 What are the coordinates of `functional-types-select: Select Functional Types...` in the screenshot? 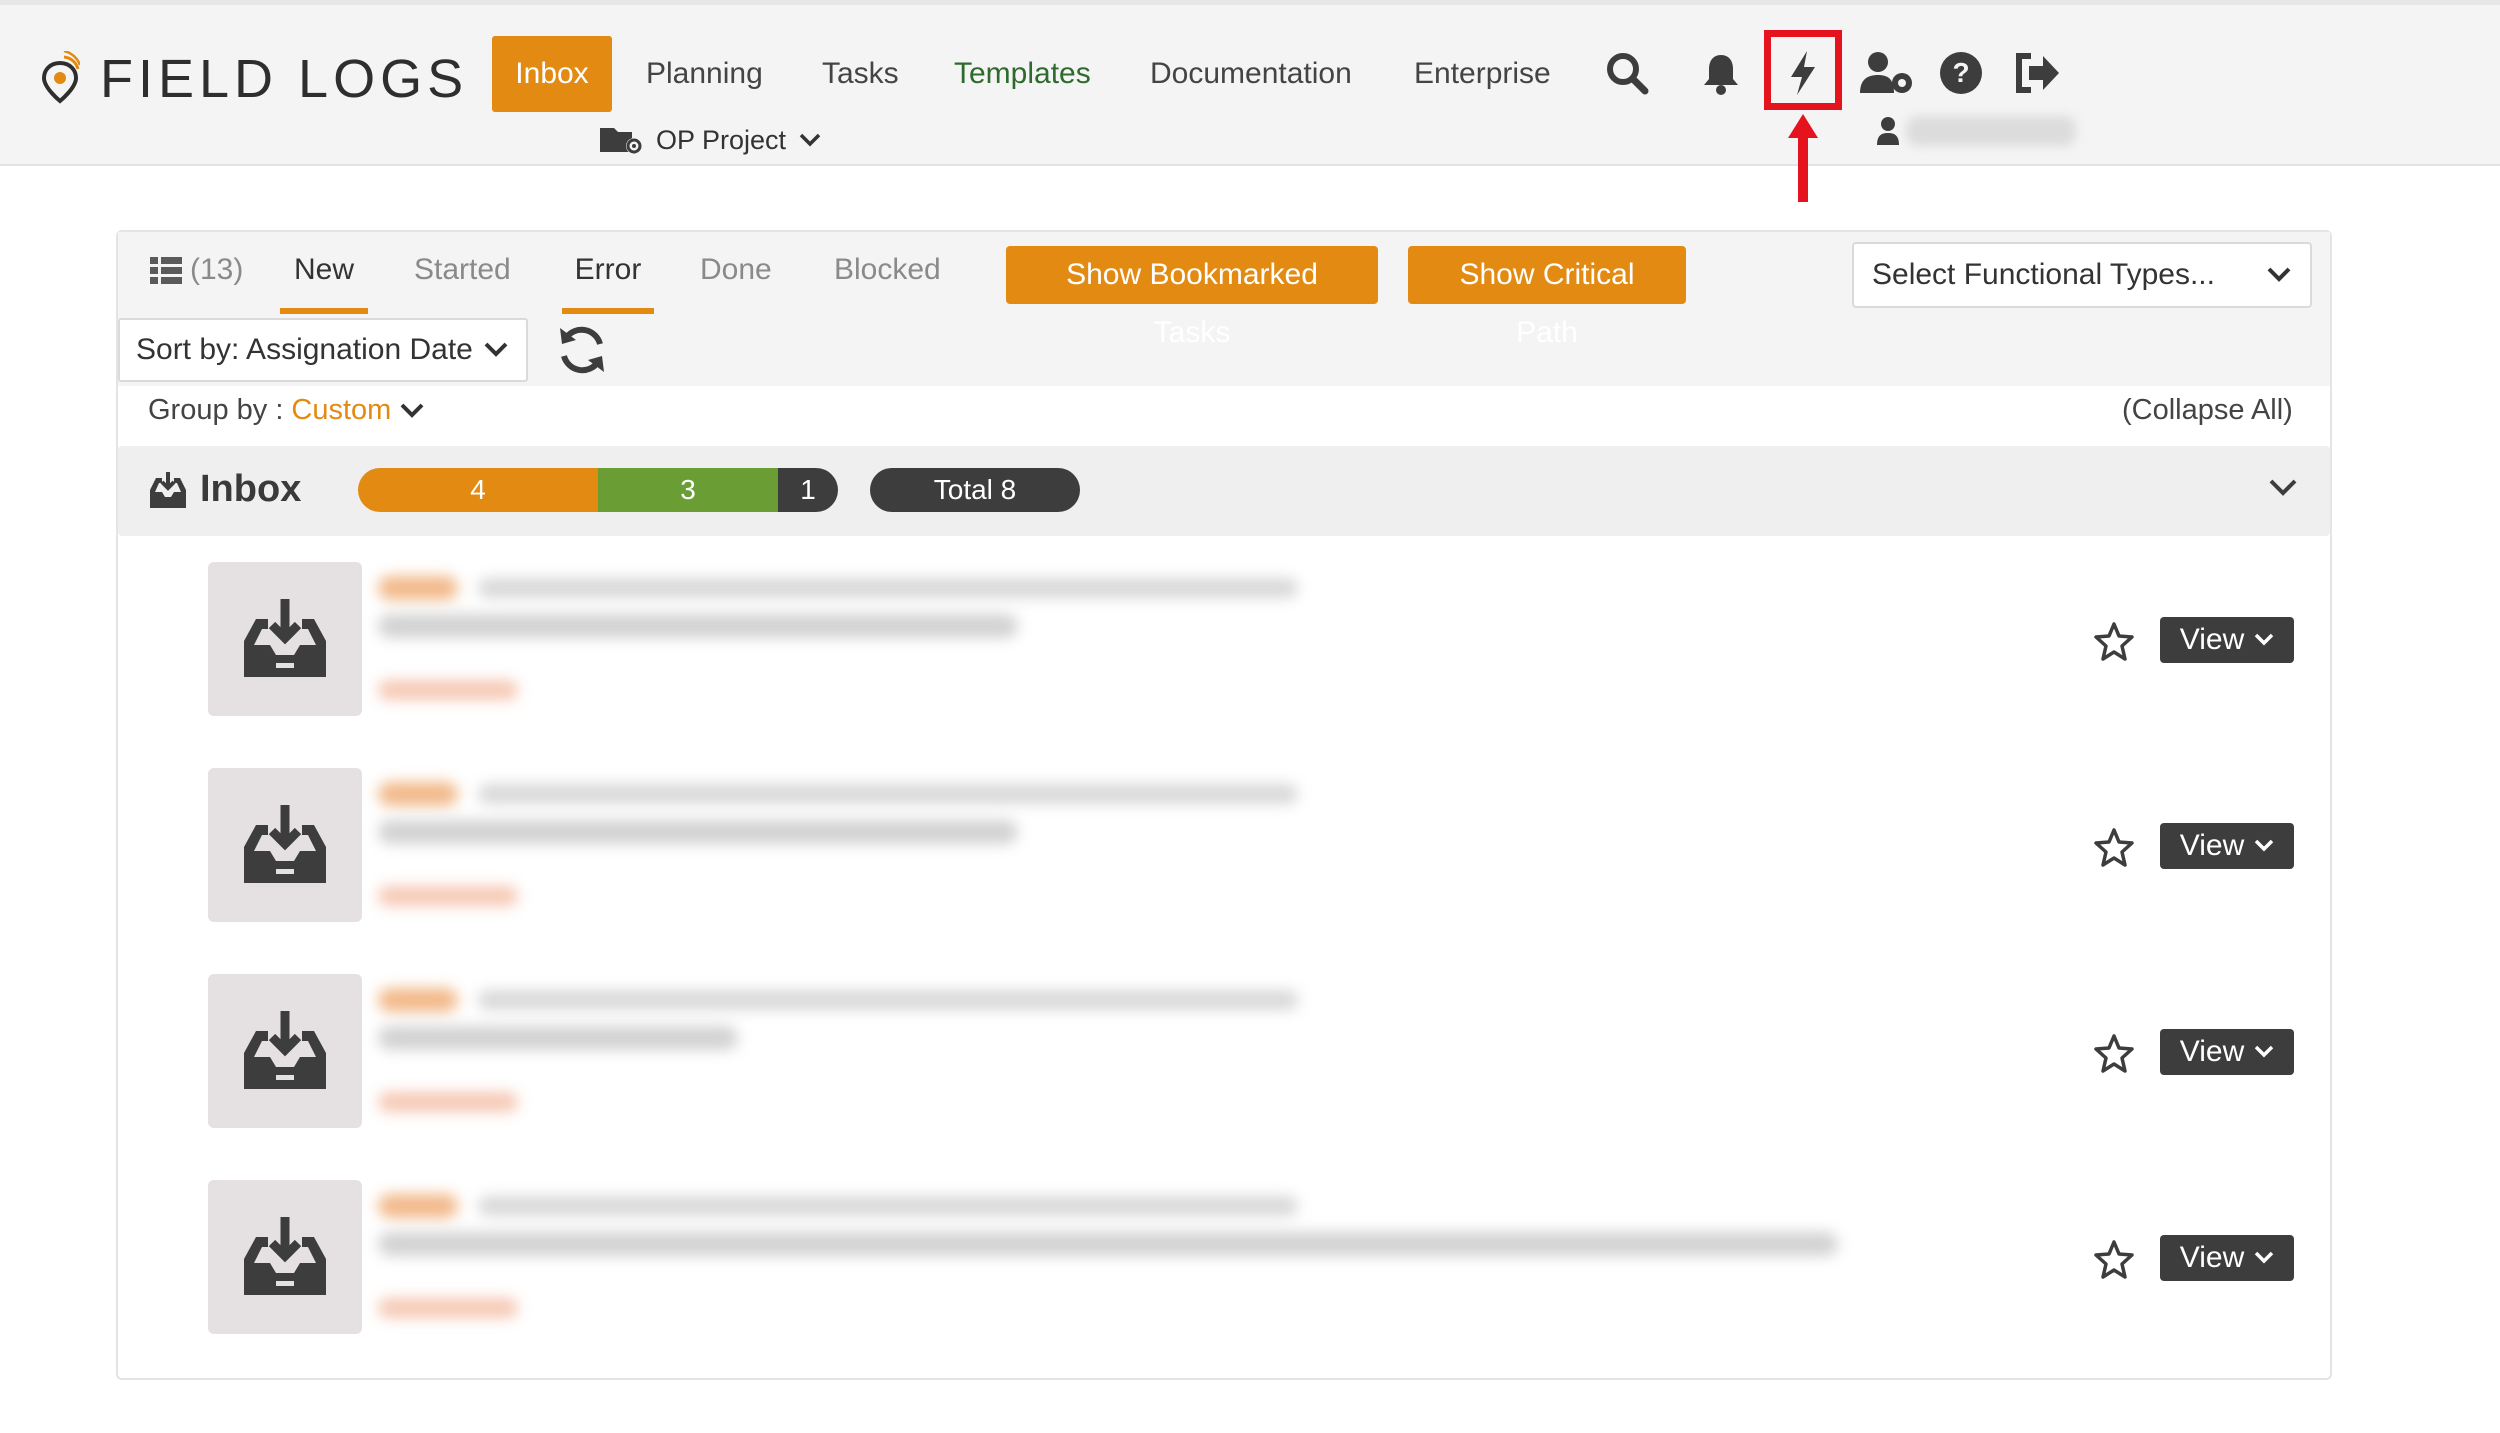 It's located at (2082, 275).